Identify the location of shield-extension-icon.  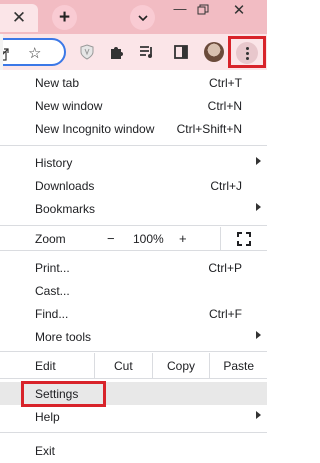
(87, 52).